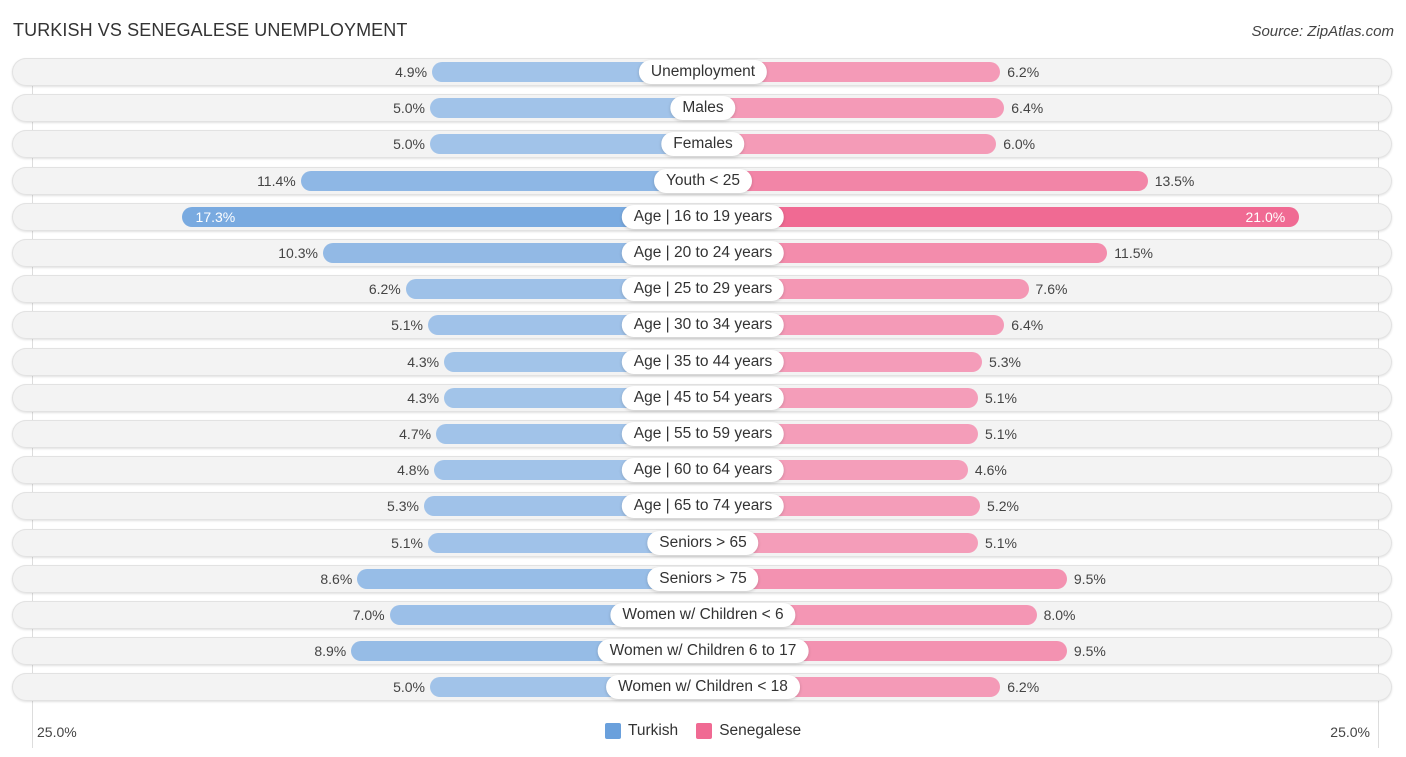  Describe the element at coordinates (411, 72) in the screenshot. I see `value-label-turkish: 4.9%` at that location.